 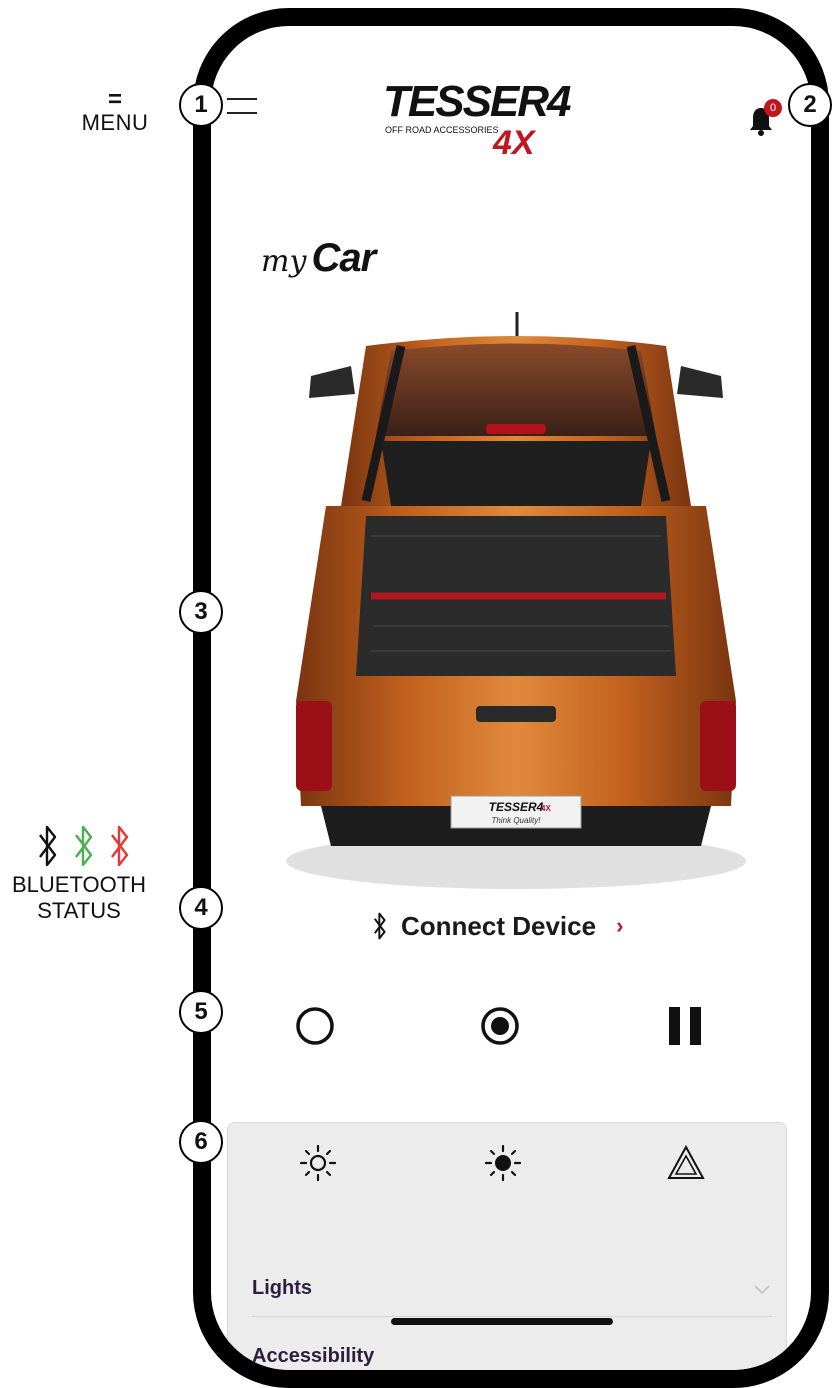 What do you see at coordinates (442, 130) in the screenshot?
I see `brand-tagline-text: OFF ROAD ACCESSORIES` at bounding box center [442, 130].